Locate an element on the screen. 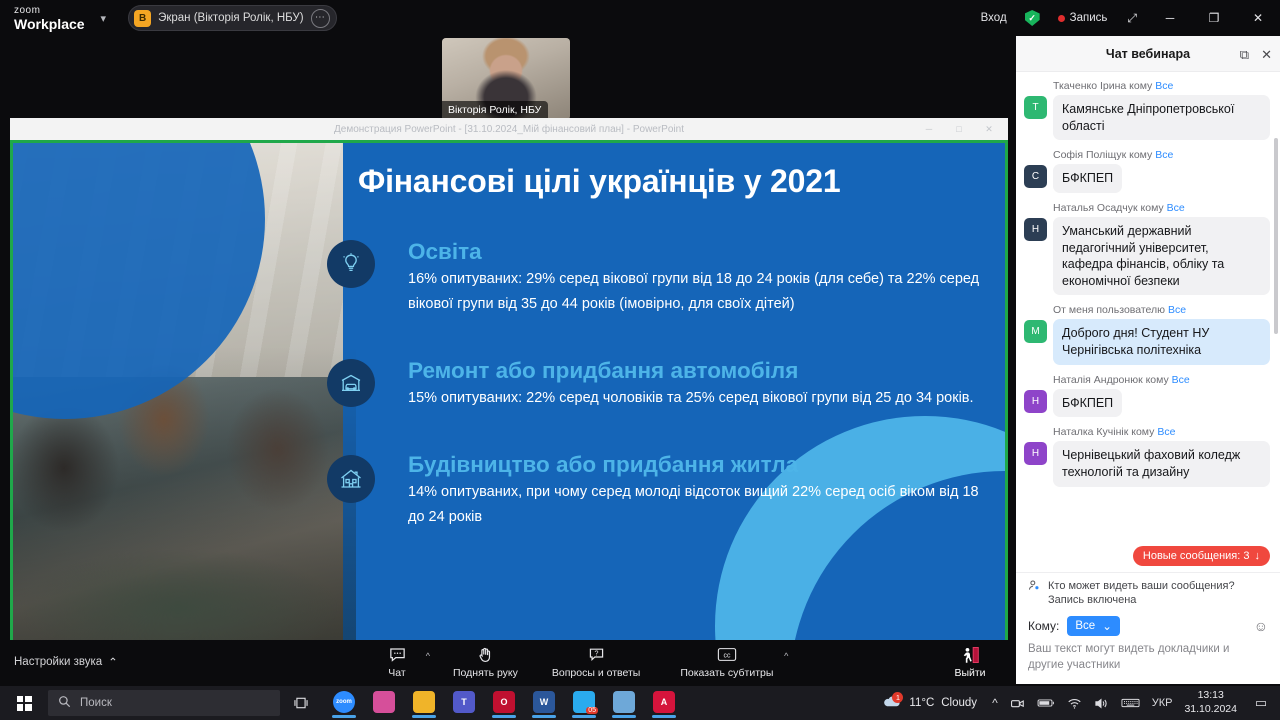  avatar: Н is located at coordinates (1035, 454).